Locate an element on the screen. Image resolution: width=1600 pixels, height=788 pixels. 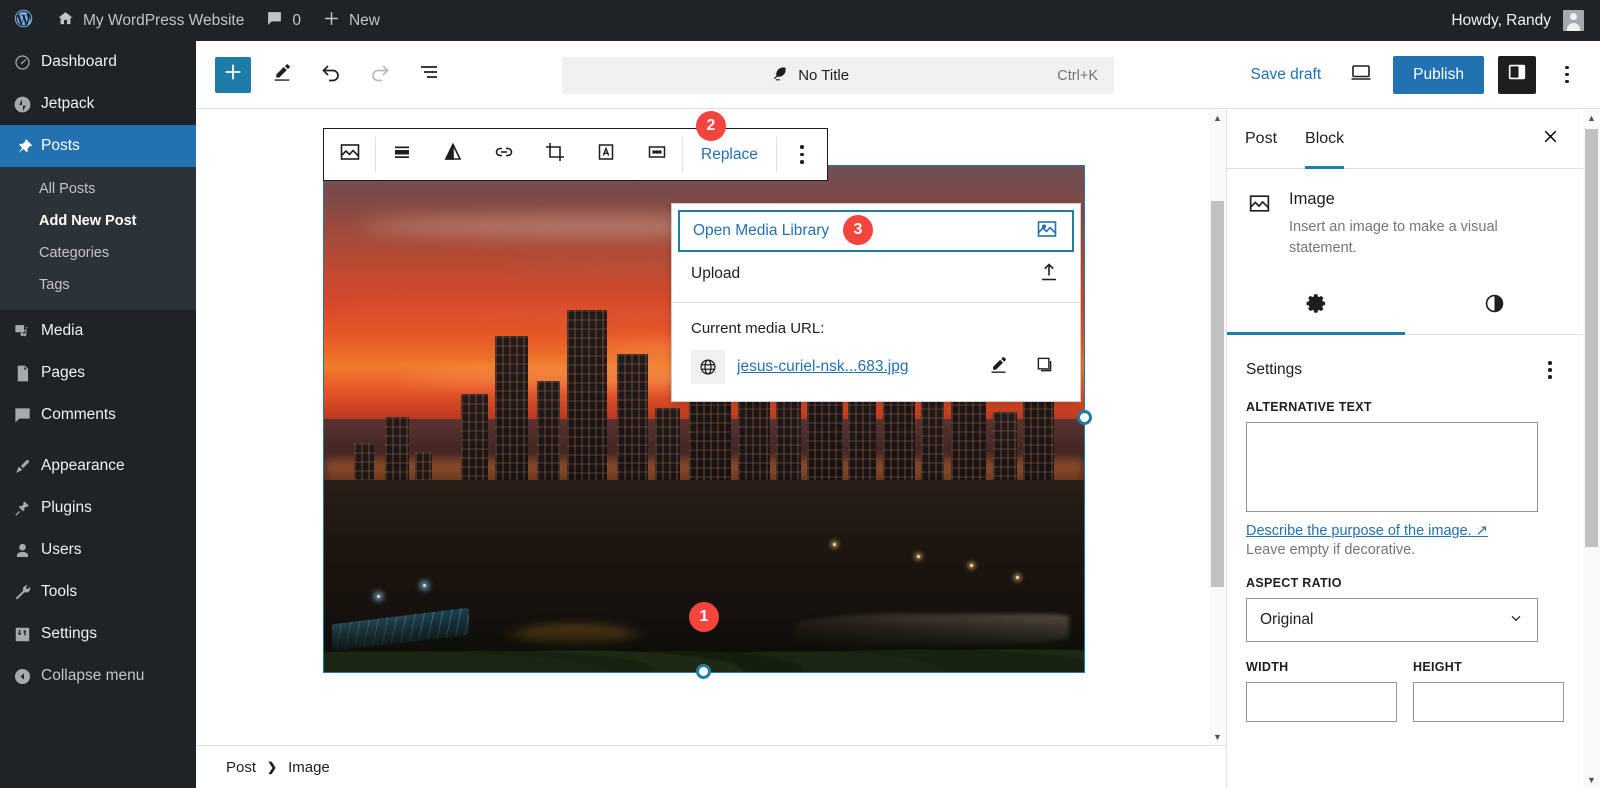
sidebar-item-label: Pages is located at coordinates (63, 372).